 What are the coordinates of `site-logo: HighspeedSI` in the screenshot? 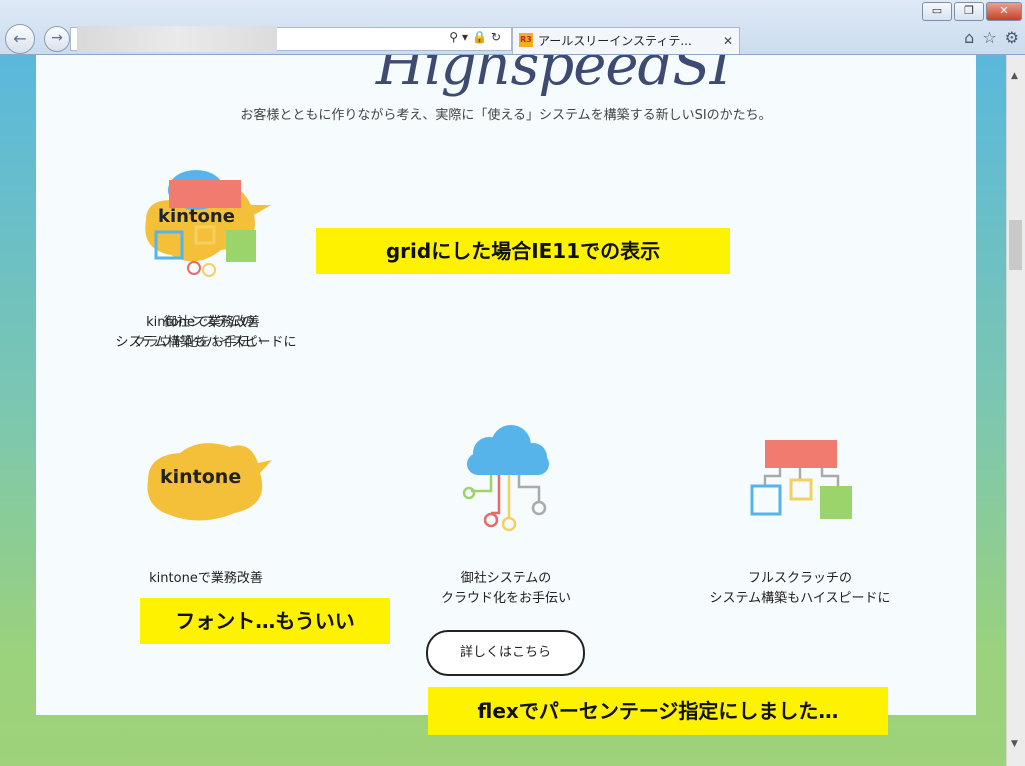 It's located at (554, 76).